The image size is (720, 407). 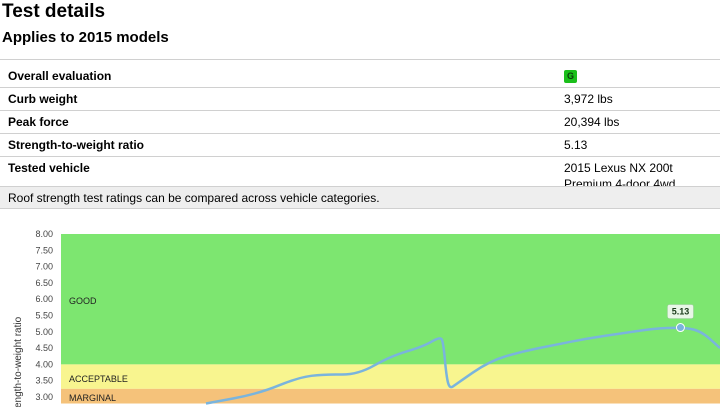 I want to click on zone-acceptable, so click(x=390, y=376).